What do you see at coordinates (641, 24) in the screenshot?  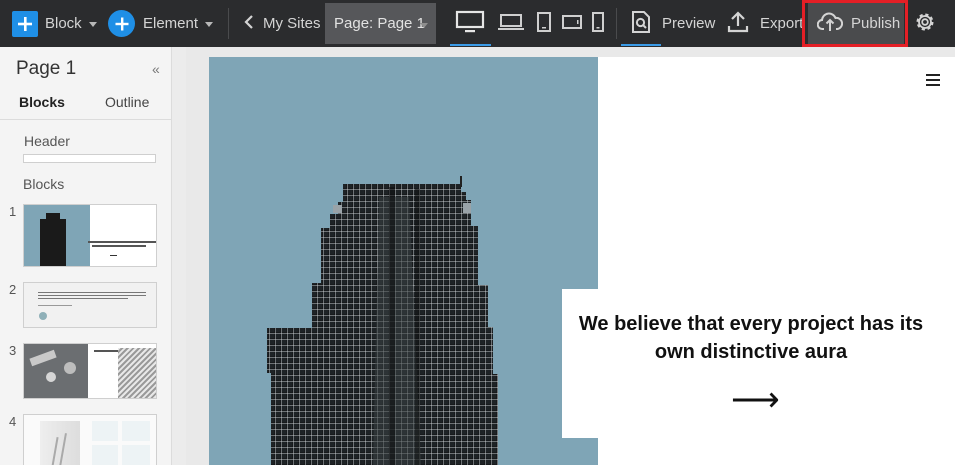 I see `preview-icon` at bounding box center [641, 24].